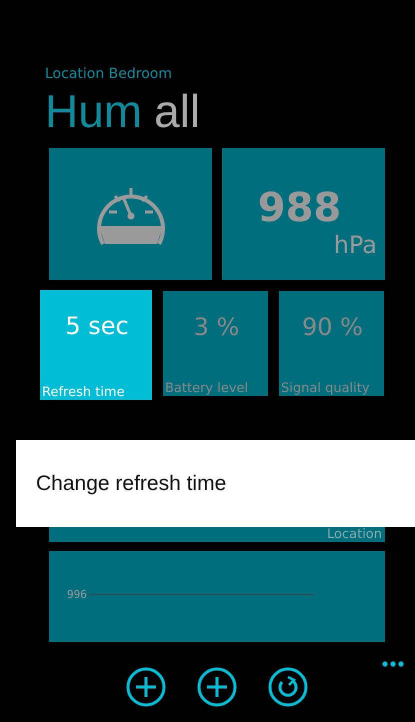 The height and width of the screenshot is (722, 415). Describe the element at coordinates (97, 326) in the screenshot. I see `tile-value: 5 sec` at that location.